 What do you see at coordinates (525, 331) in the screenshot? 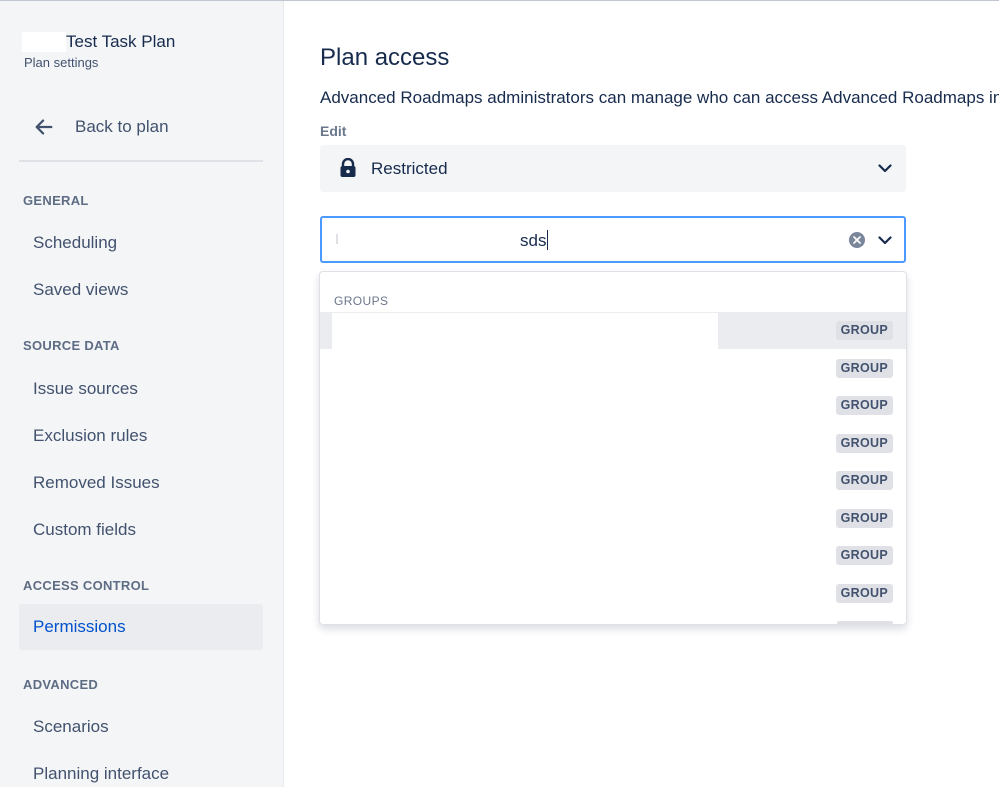
I see `group-option-name` at bounding box center [525, 331].